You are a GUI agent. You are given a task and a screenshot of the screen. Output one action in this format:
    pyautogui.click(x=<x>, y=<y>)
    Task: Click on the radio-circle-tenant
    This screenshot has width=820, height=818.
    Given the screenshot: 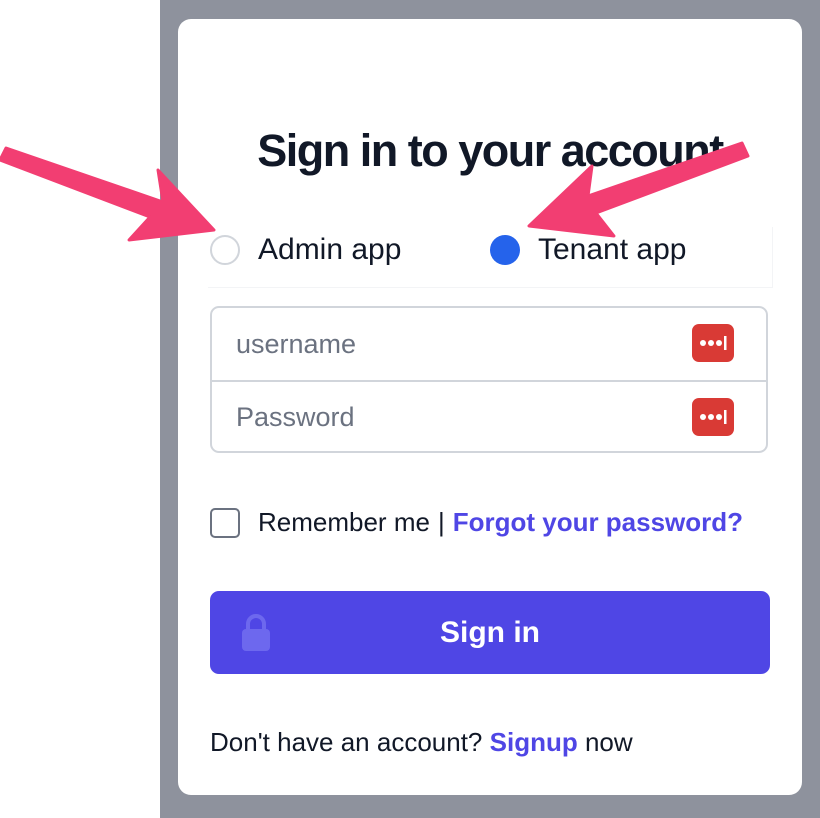 What is the action you would take?
    pyautogui.click(x=505, y=250)
    